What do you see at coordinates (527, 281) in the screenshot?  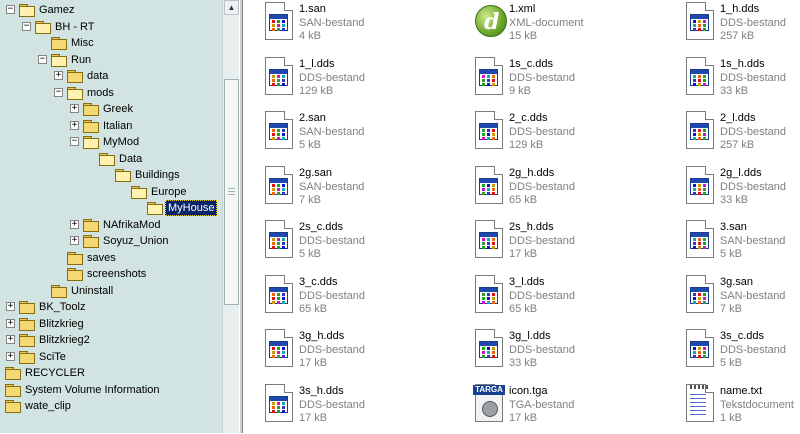 I see `file-name: 3_l.dds` at bounding box center [527, 281].